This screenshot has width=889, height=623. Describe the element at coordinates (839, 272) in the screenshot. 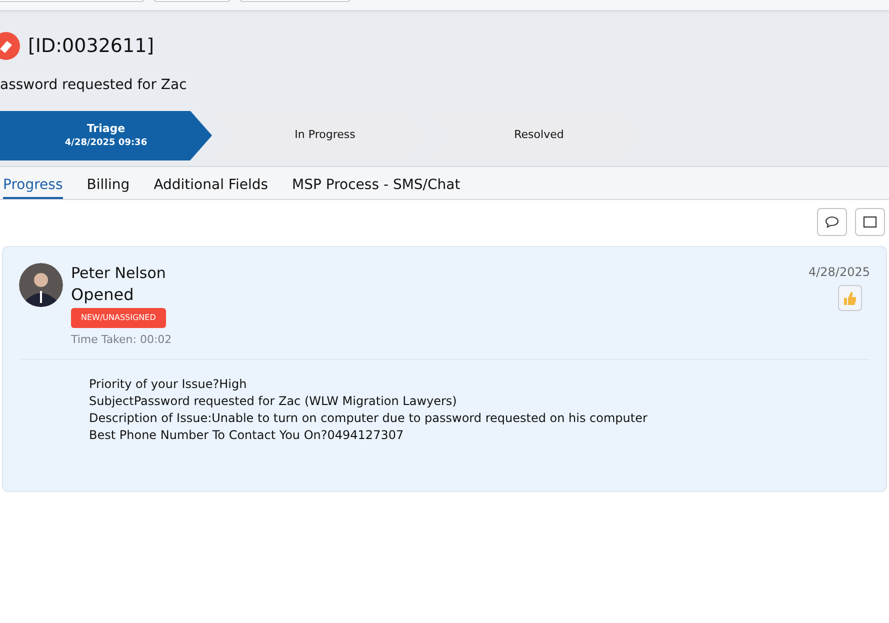

I see `entry-date: 4/28/2025` at that location.